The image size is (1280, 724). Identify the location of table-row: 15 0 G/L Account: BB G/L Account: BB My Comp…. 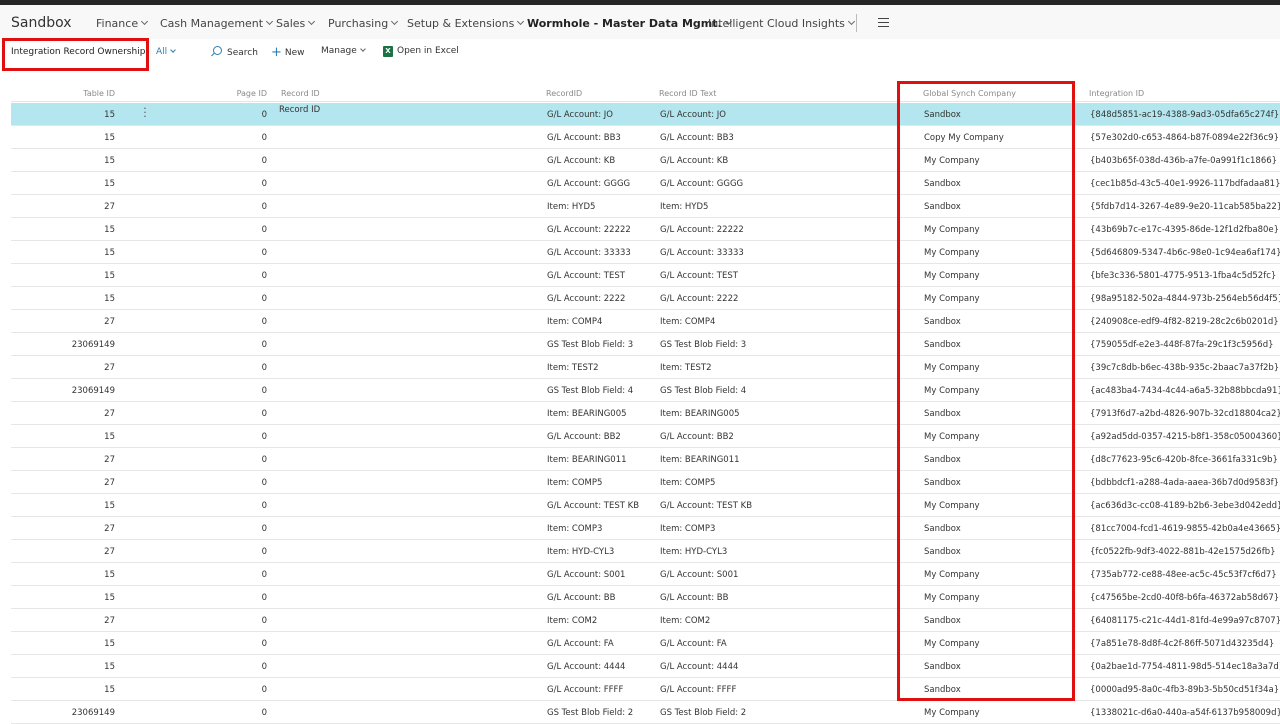
(645, 597).